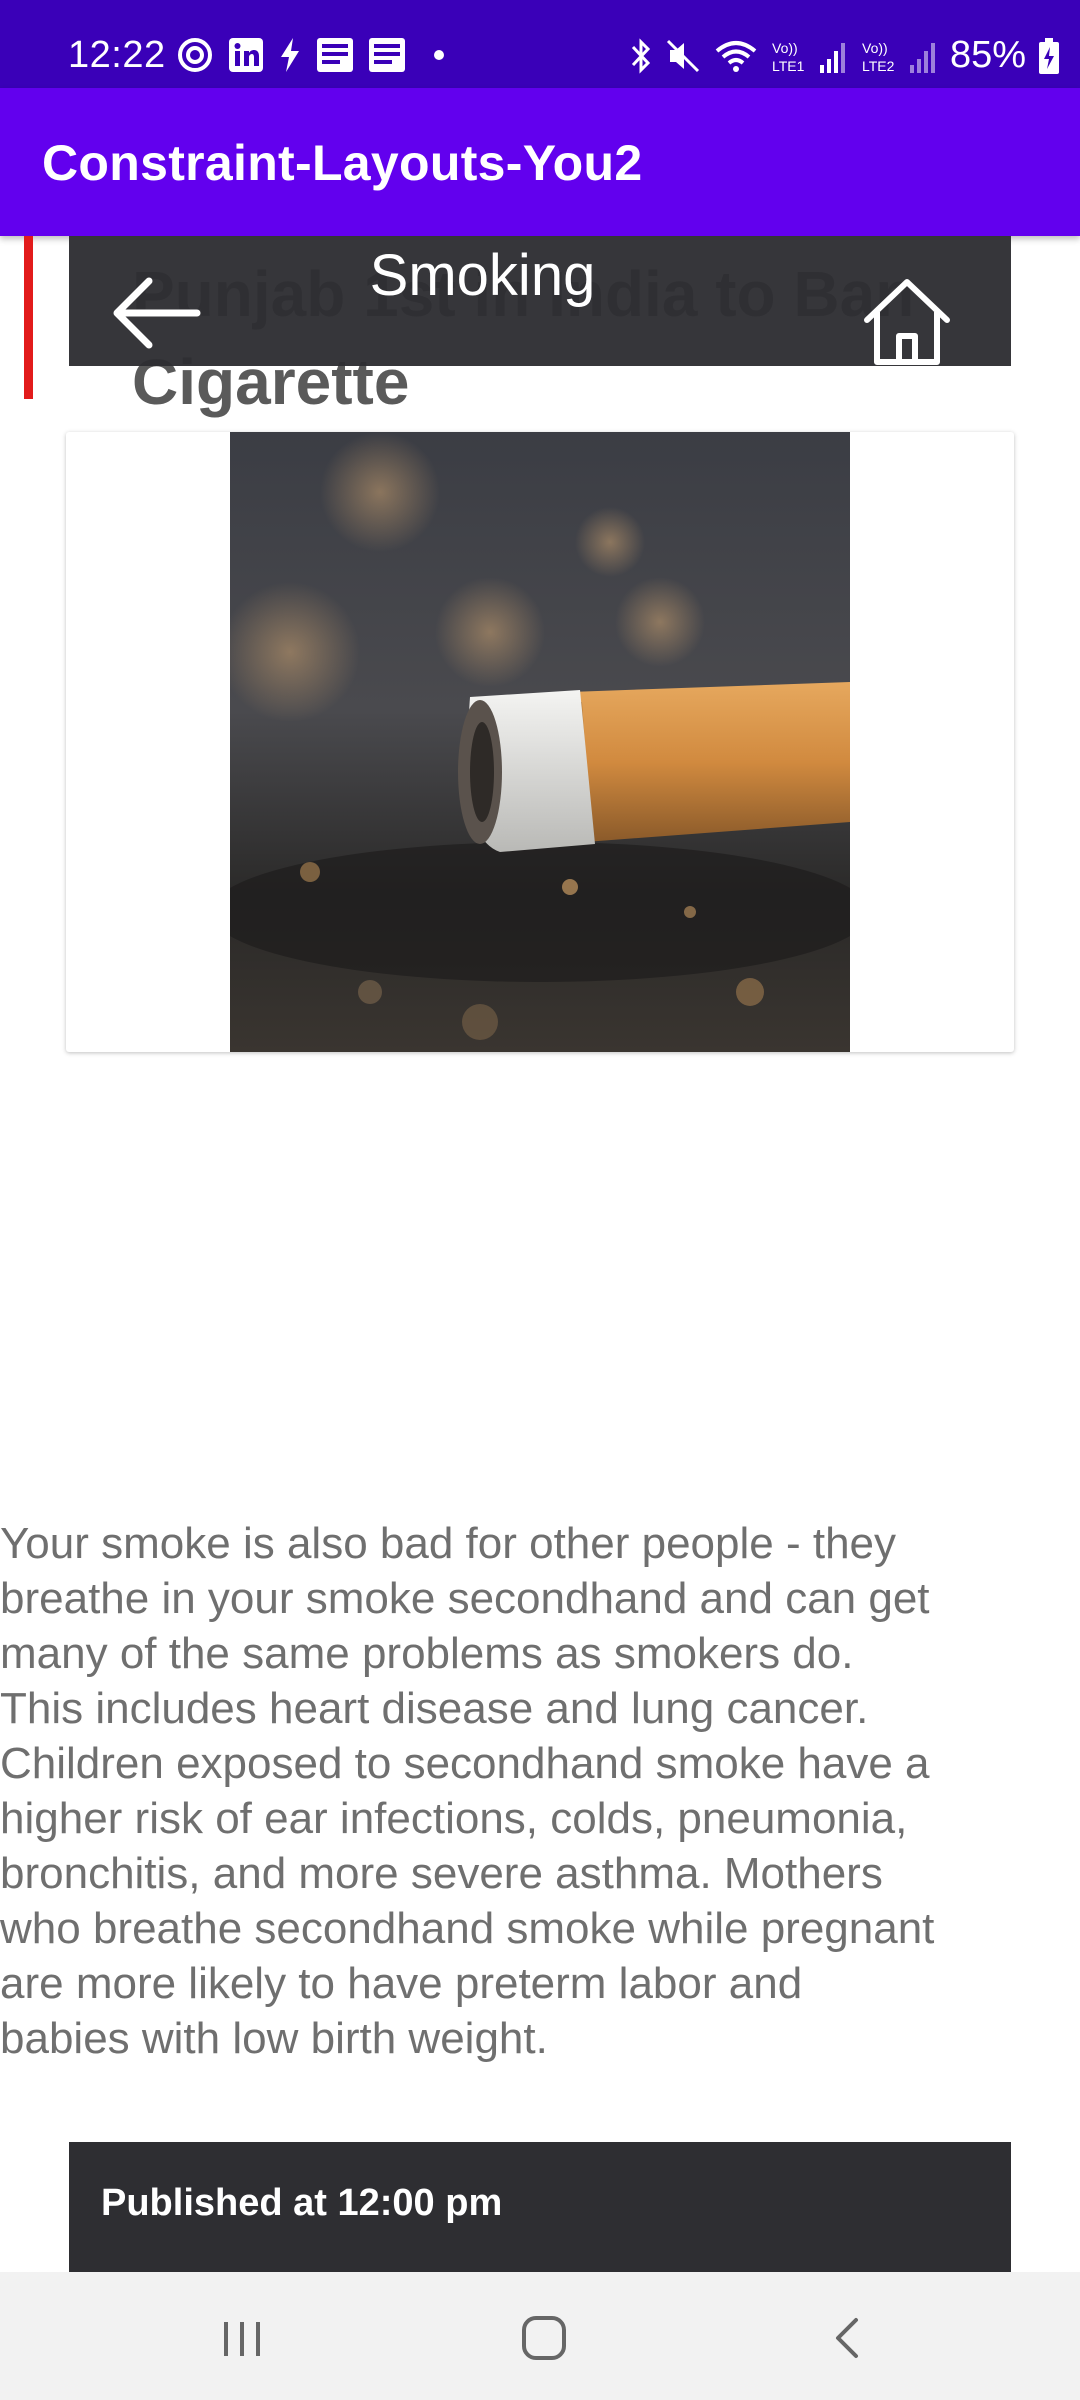  I want to click on published-label: Published at 12:00 pm, so click(302, 2203).